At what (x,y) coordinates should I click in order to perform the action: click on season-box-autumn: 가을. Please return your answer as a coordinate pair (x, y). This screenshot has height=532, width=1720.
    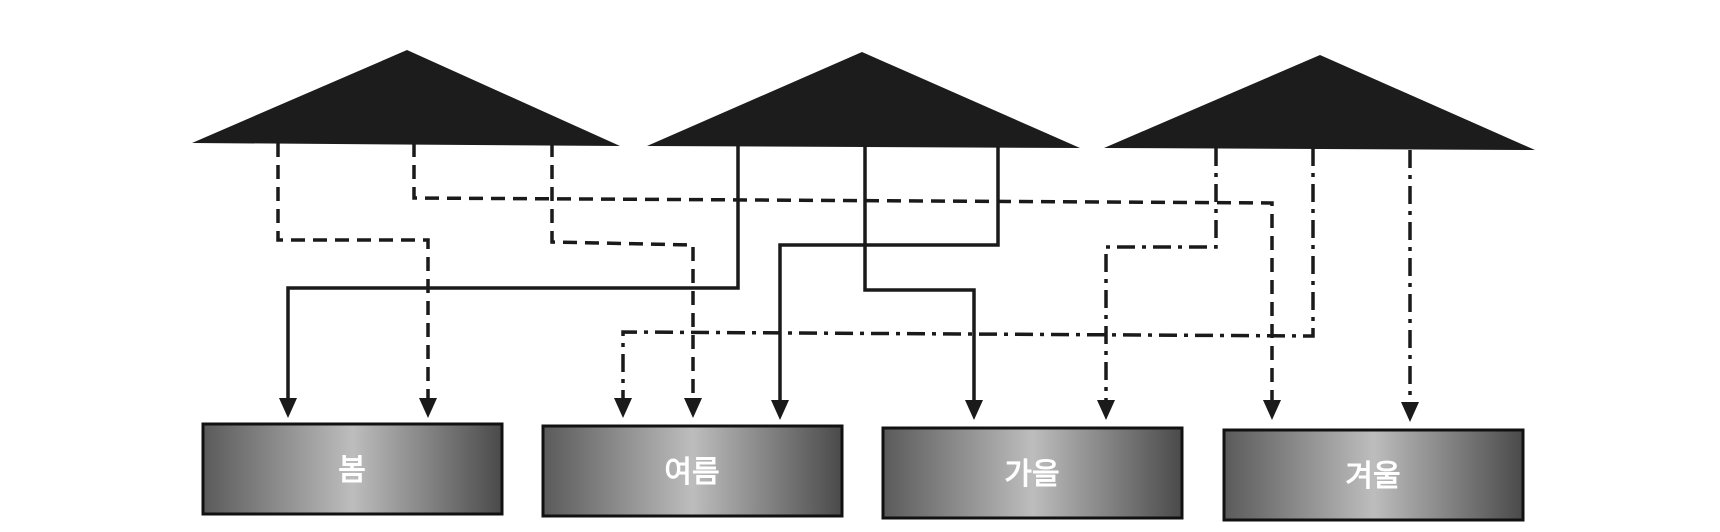
    Looking at the image, I should click on (1032, 473).